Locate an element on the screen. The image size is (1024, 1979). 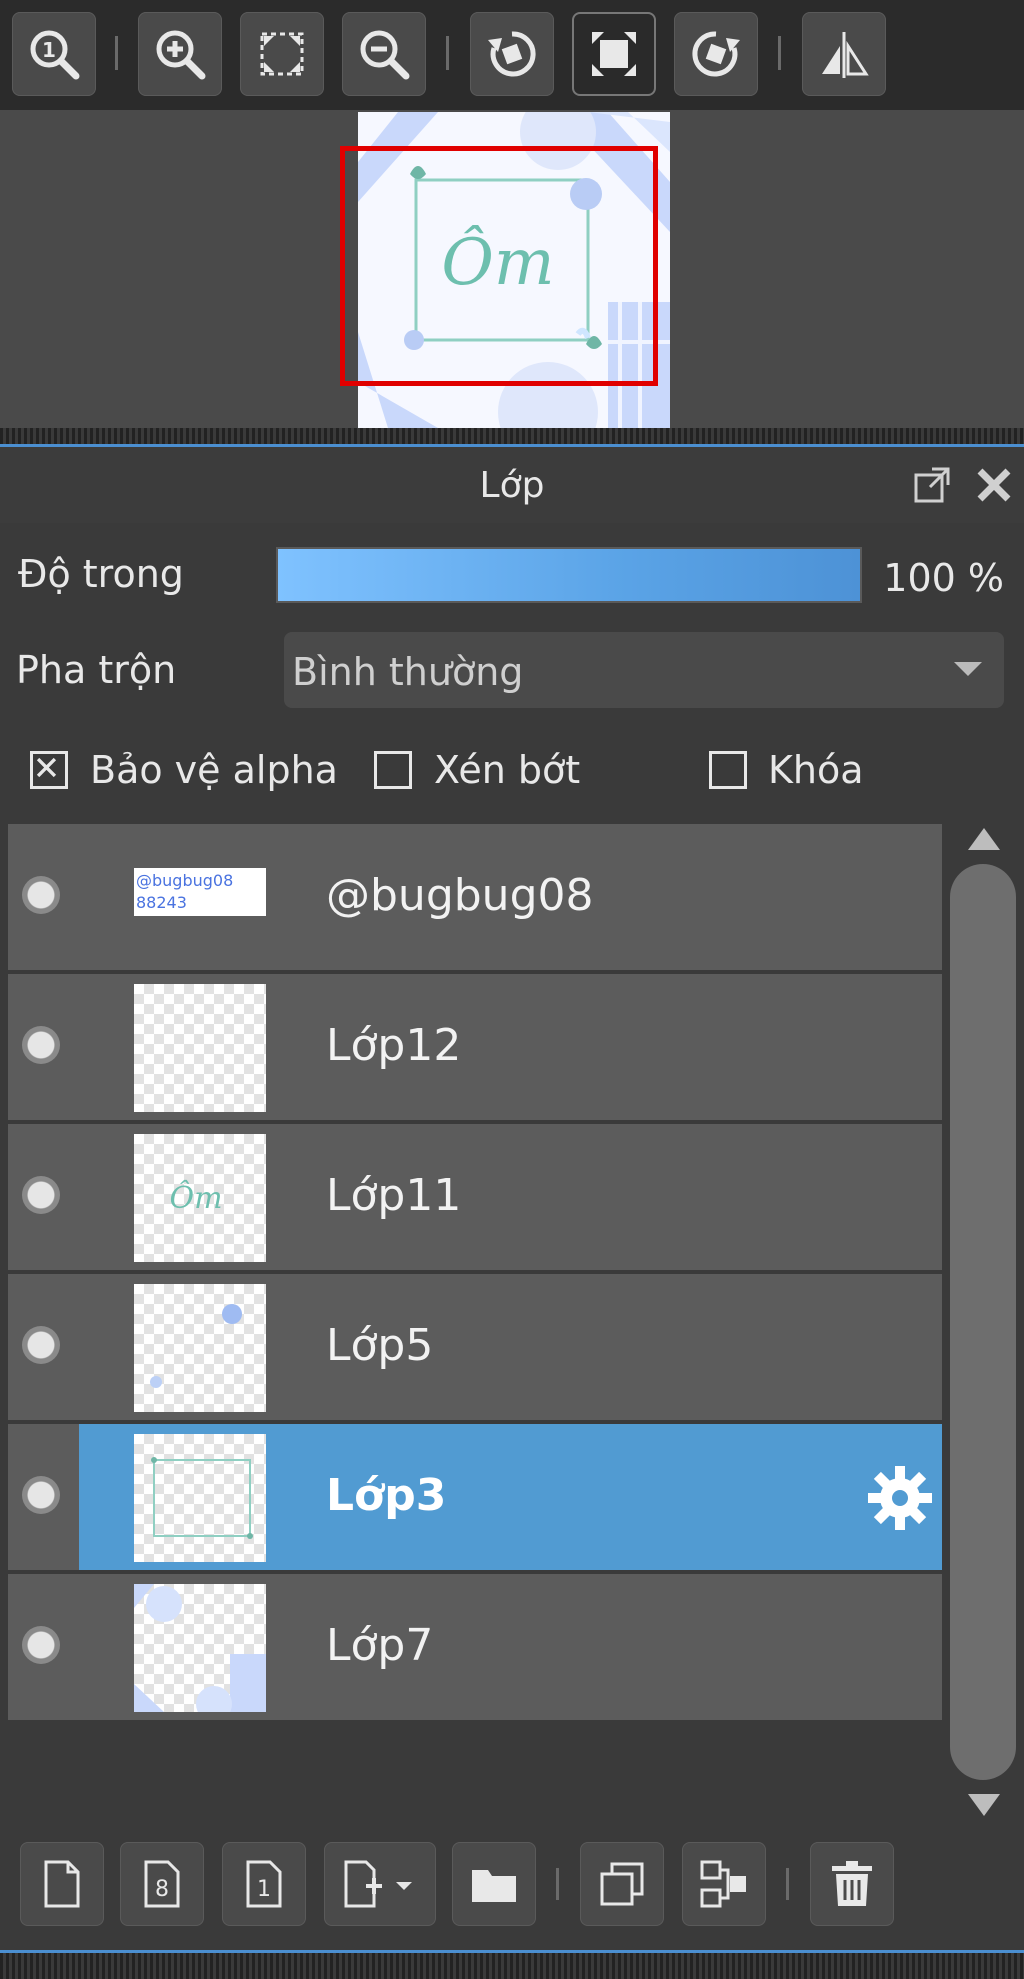
protect-alpha-checkbox is located at coordinates (49, 770).